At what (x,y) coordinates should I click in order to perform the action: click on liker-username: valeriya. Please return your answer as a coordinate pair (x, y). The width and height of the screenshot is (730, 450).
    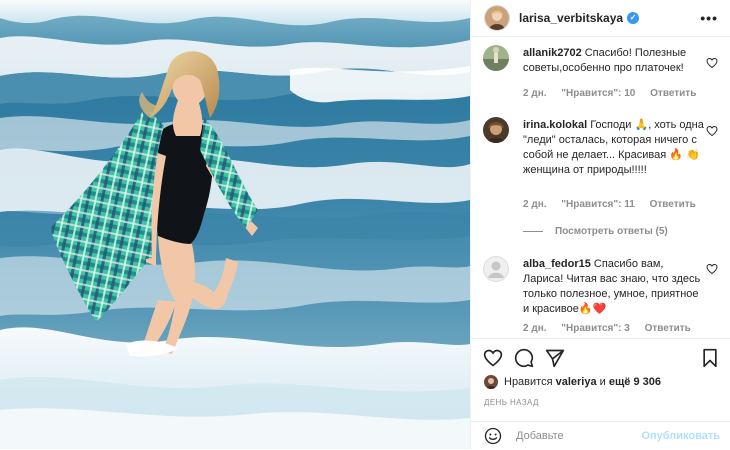
    Looking at the image, I should click on (576, 382).